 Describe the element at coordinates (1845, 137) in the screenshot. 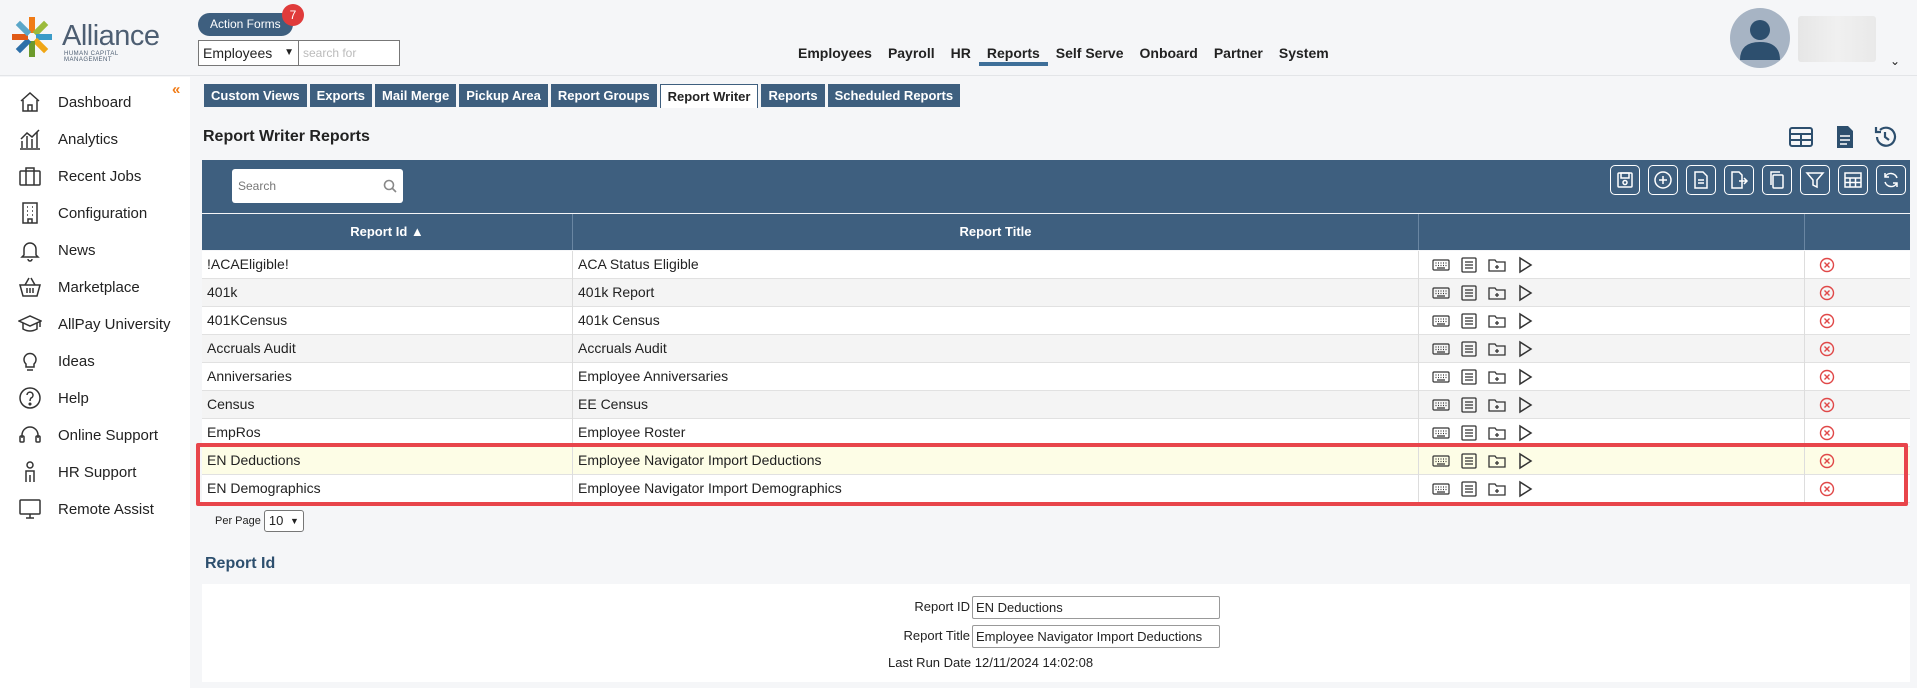

I see `document-view-button` at that location.